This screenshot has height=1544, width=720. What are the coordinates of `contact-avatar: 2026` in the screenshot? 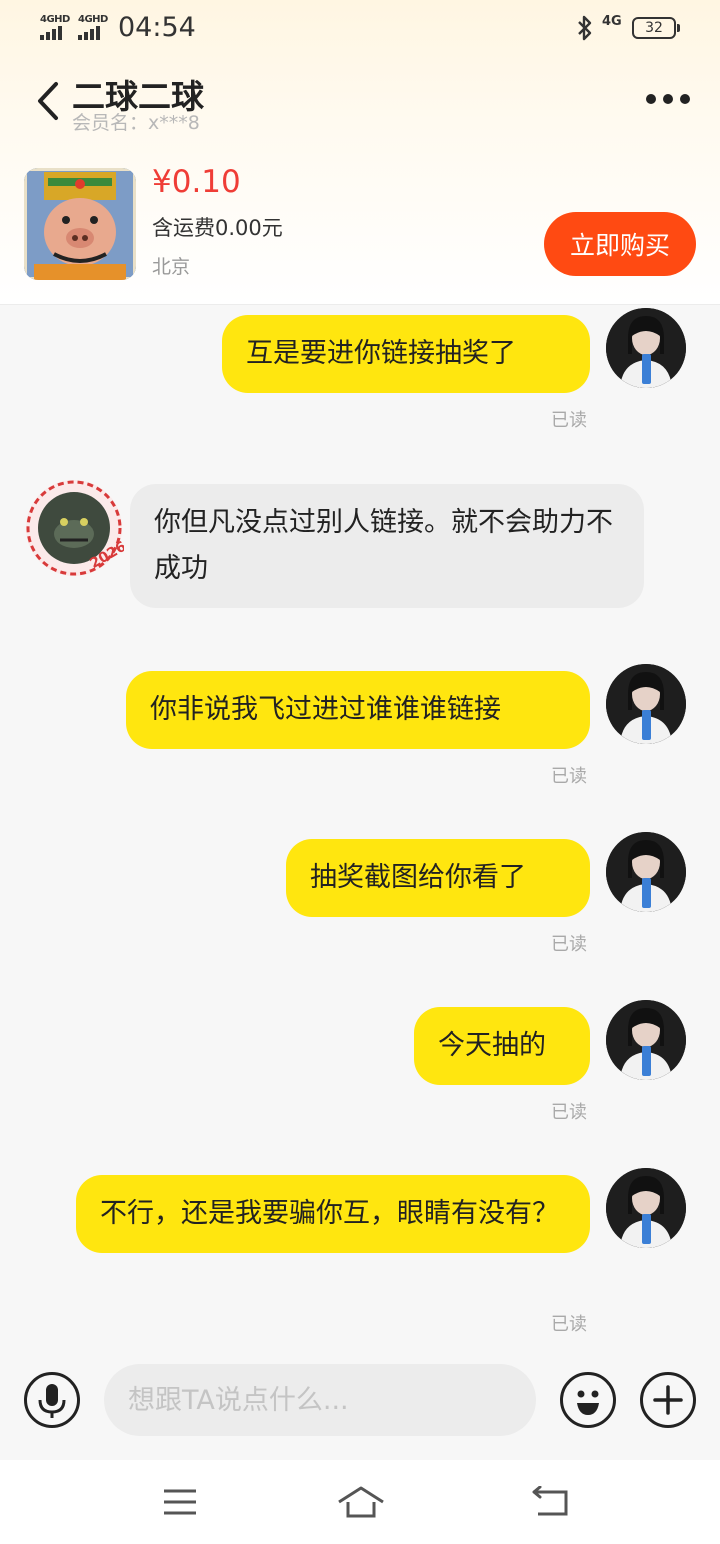 It's located at (76, 528).